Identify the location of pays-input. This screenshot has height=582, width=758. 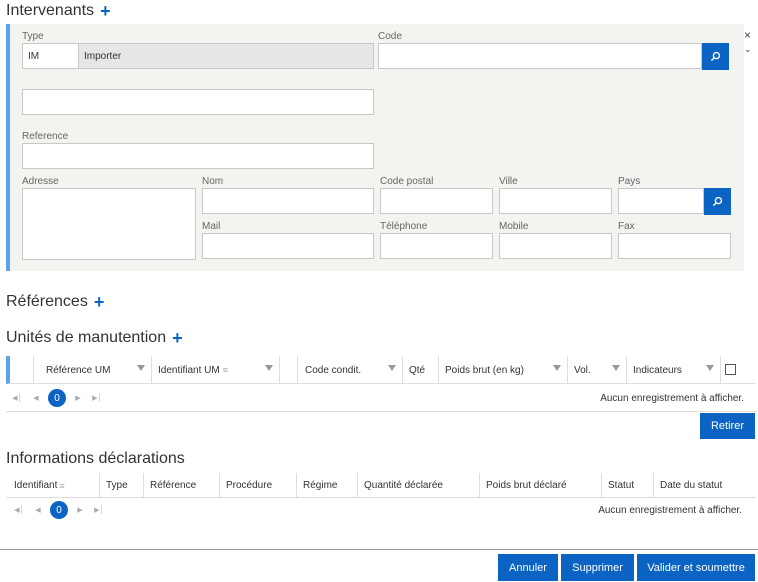
(661, 201).